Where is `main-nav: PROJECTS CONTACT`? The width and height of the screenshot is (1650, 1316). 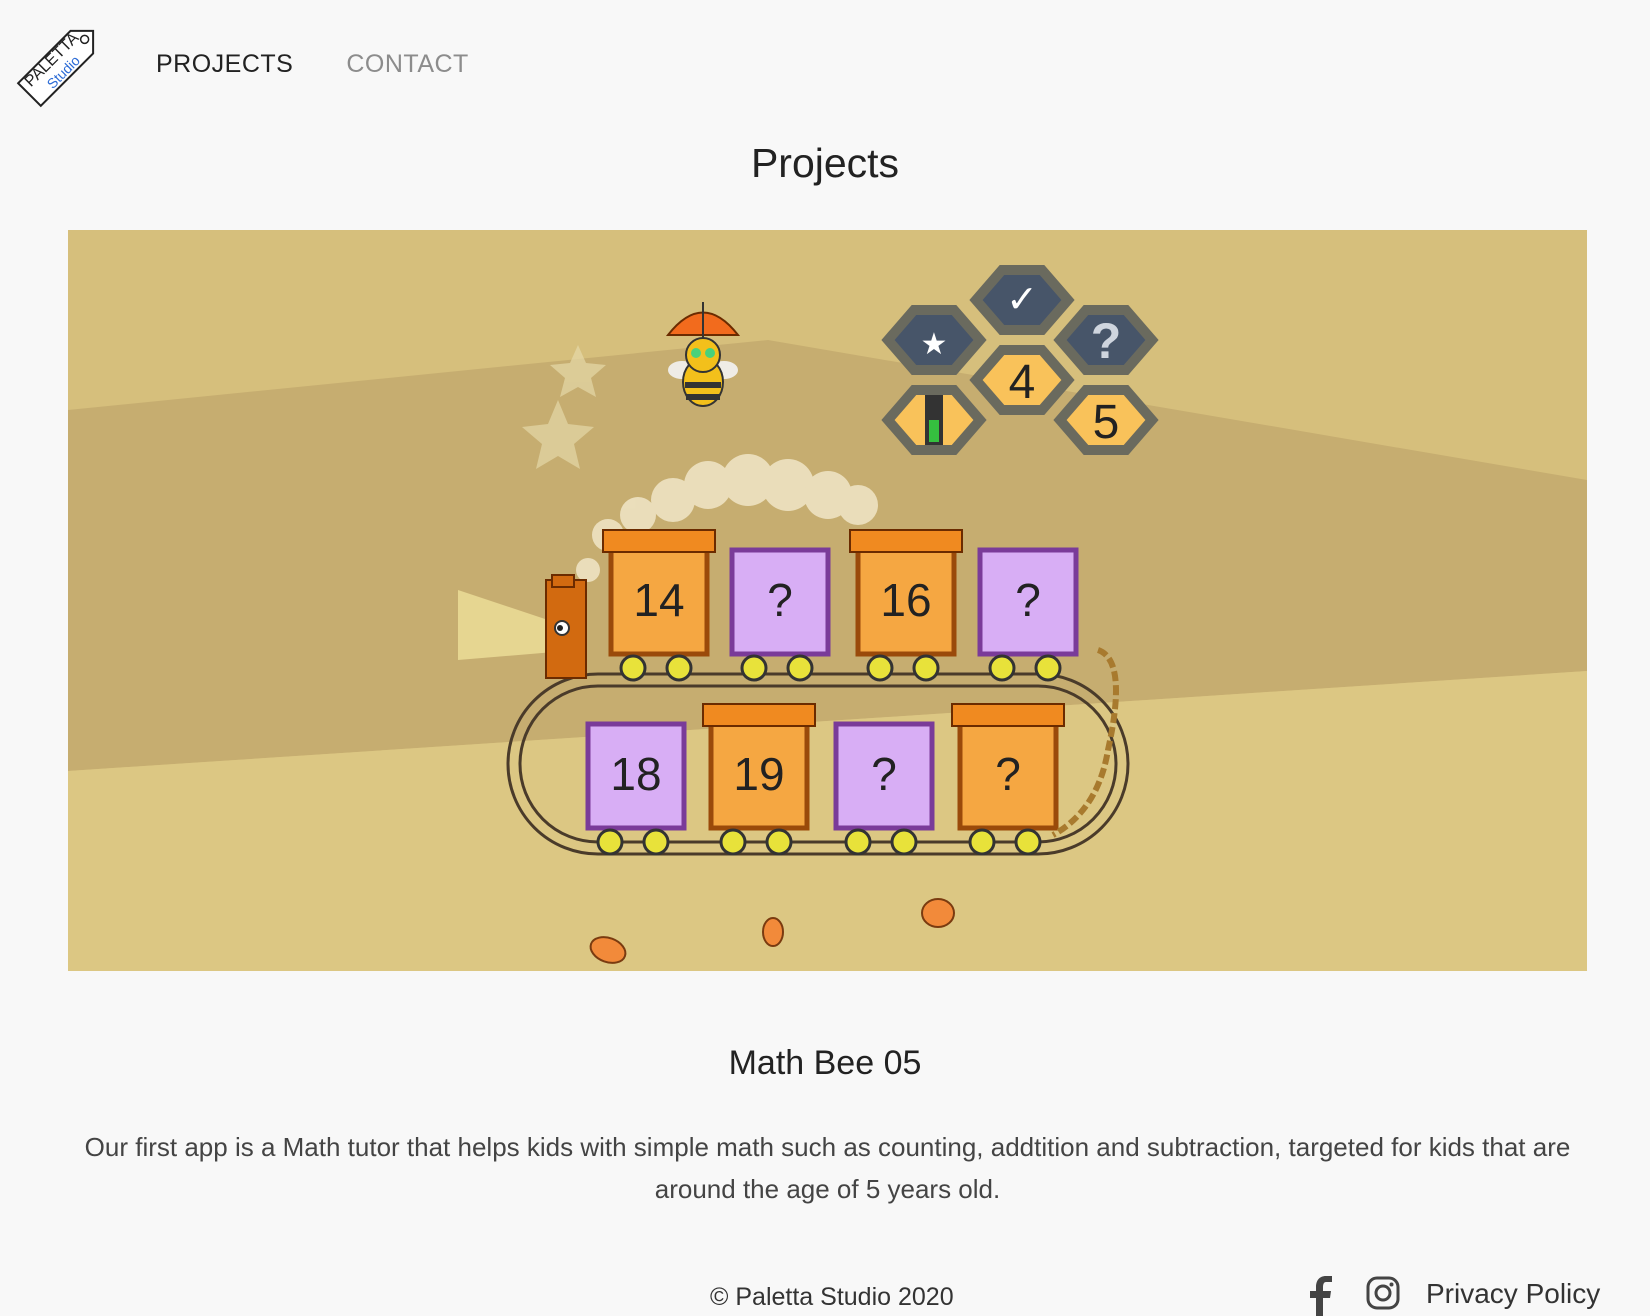 main-nav: PROJECTS CONTACT is located at coordinates (312, 64).